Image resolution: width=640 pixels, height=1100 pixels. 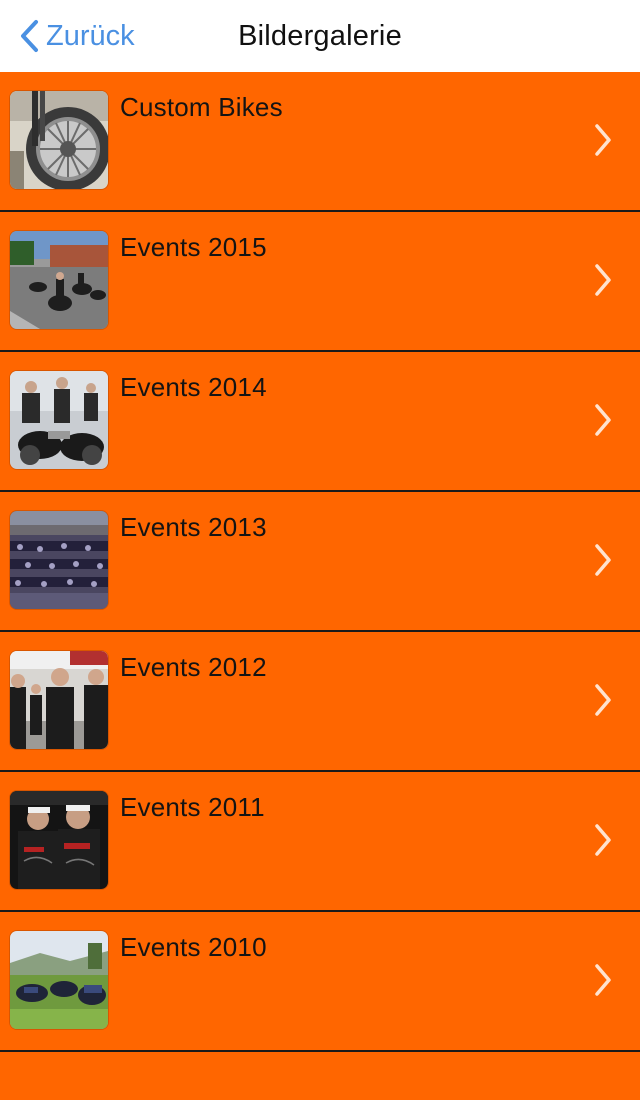 What do you see at coordinates (193, 247) in the screenshot?
I see `album-title: Events 2015` at bounding box center [193, 247].